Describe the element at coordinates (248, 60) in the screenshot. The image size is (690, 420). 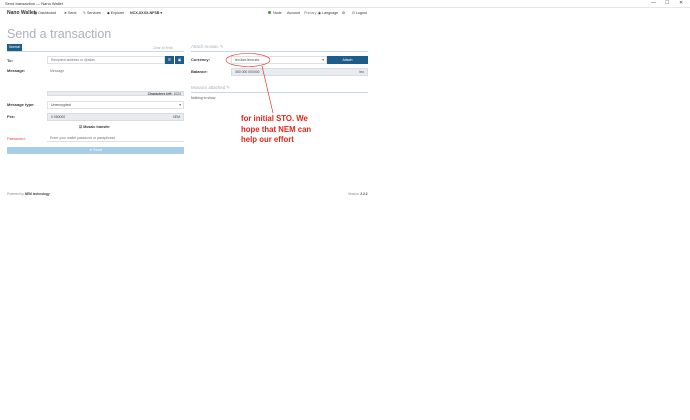
I see `annotation-circle` at that location.